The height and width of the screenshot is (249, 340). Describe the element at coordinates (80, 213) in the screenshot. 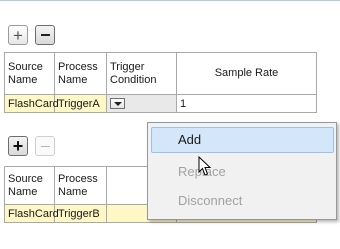

I see `cell-process-name: TriggerB` at that location.